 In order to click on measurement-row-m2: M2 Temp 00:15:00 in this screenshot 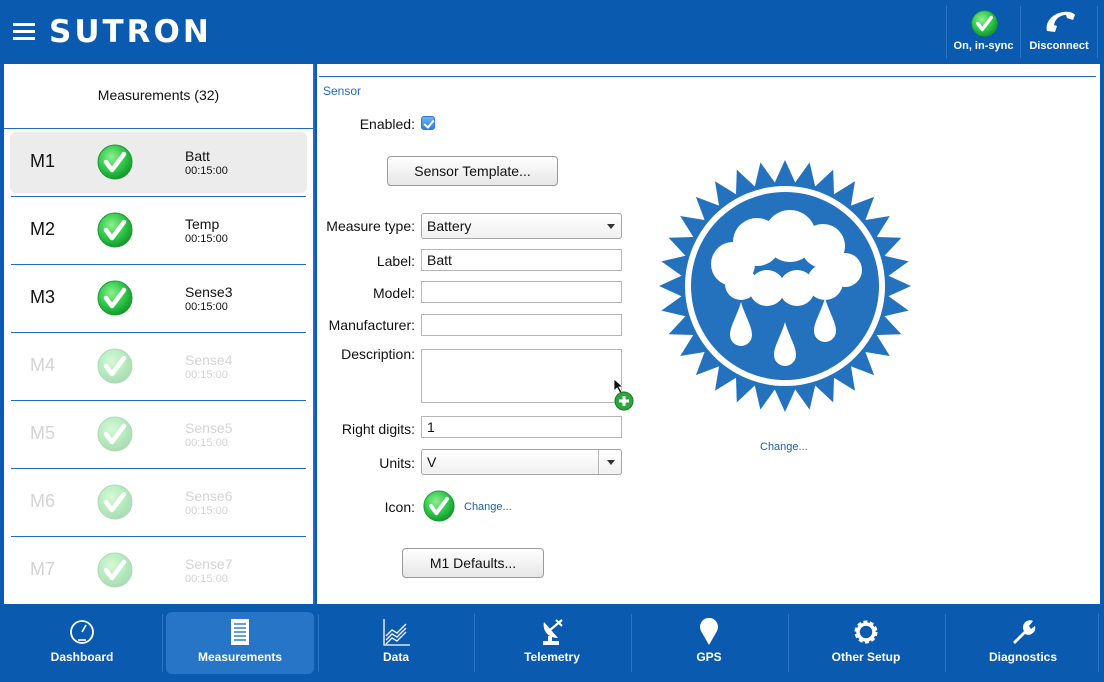, I will do `click(158, 231)`.